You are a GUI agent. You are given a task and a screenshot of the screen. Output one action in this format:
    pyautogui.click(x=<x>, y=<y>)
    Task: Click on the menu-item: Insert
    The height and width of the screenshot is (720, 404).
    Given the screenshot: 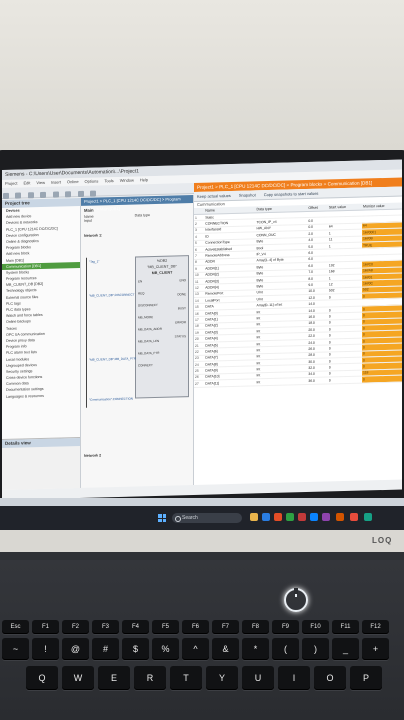 What is the action you would take?
    pyautogui.click(x=56, y=181)
    